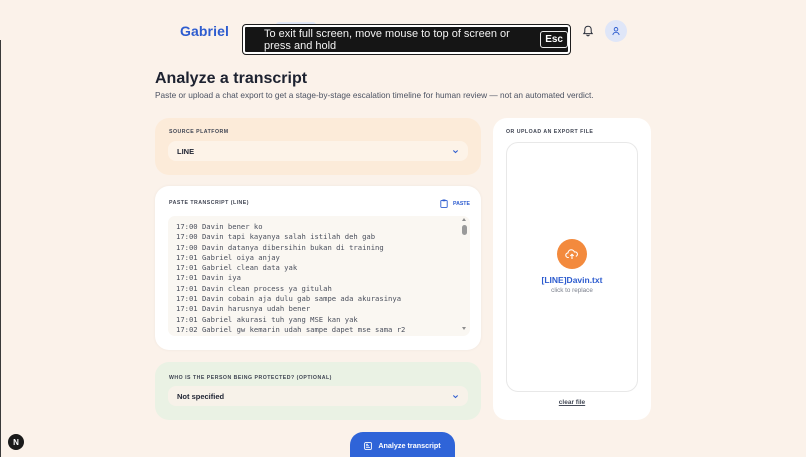  I want to click on scroll-up-arrow, so click(464, 219).